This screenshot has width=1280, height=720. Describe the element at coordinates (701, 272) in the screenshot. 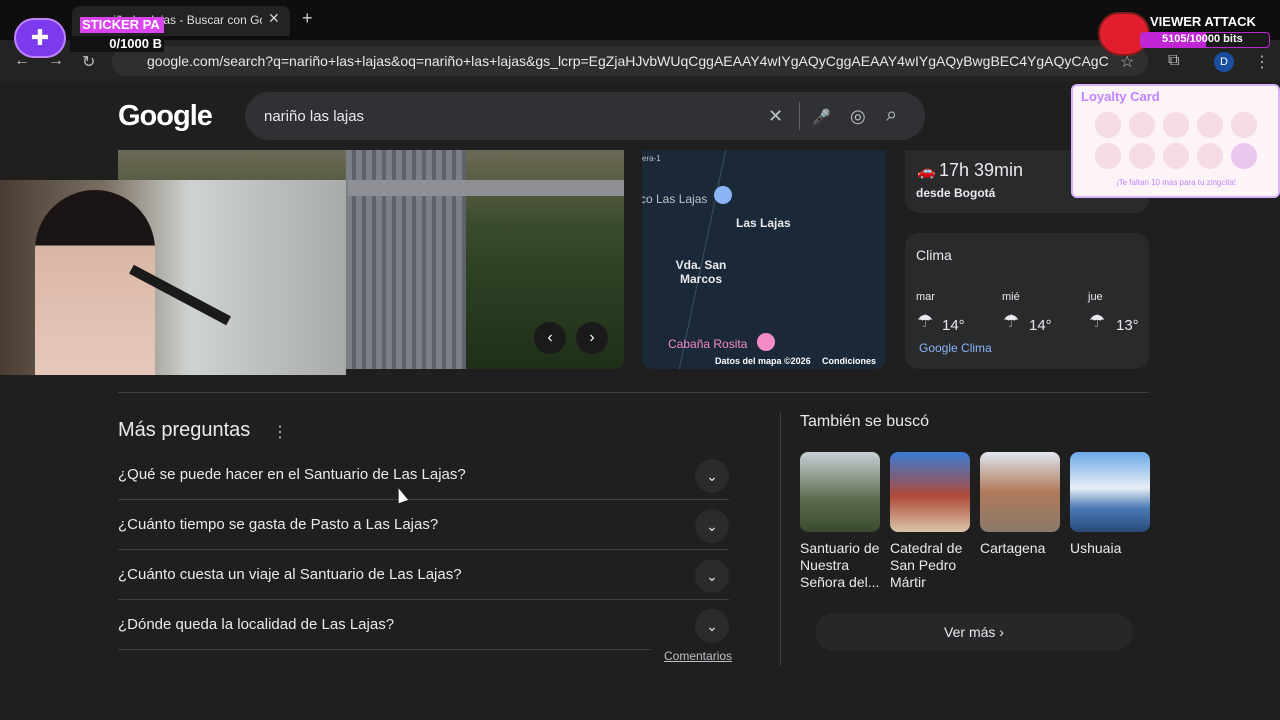

I see `map-label-san-marcos: Vda. San Marcos` at that location.